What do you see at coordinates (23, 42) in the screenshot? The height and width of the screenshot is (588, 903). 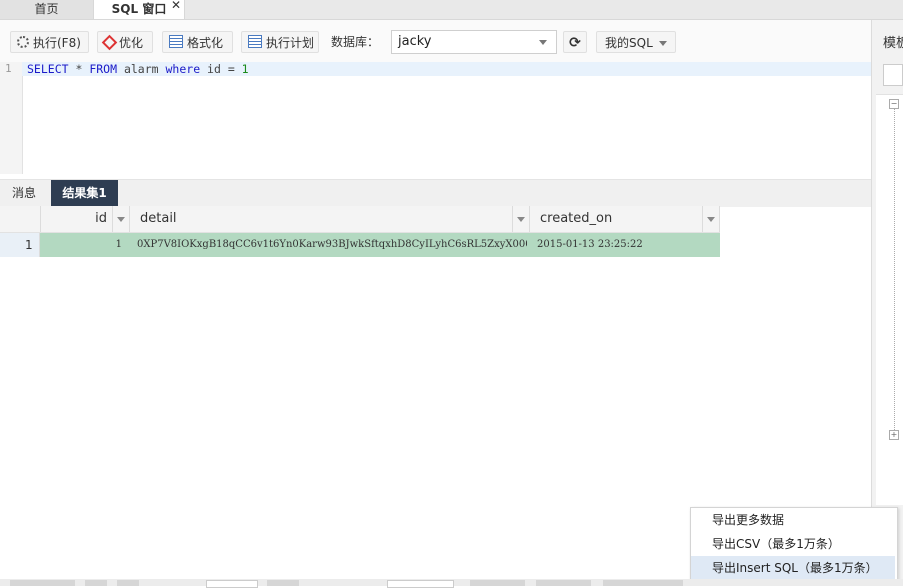 I see `run-gear-icon` at bounding box center [23, 42].